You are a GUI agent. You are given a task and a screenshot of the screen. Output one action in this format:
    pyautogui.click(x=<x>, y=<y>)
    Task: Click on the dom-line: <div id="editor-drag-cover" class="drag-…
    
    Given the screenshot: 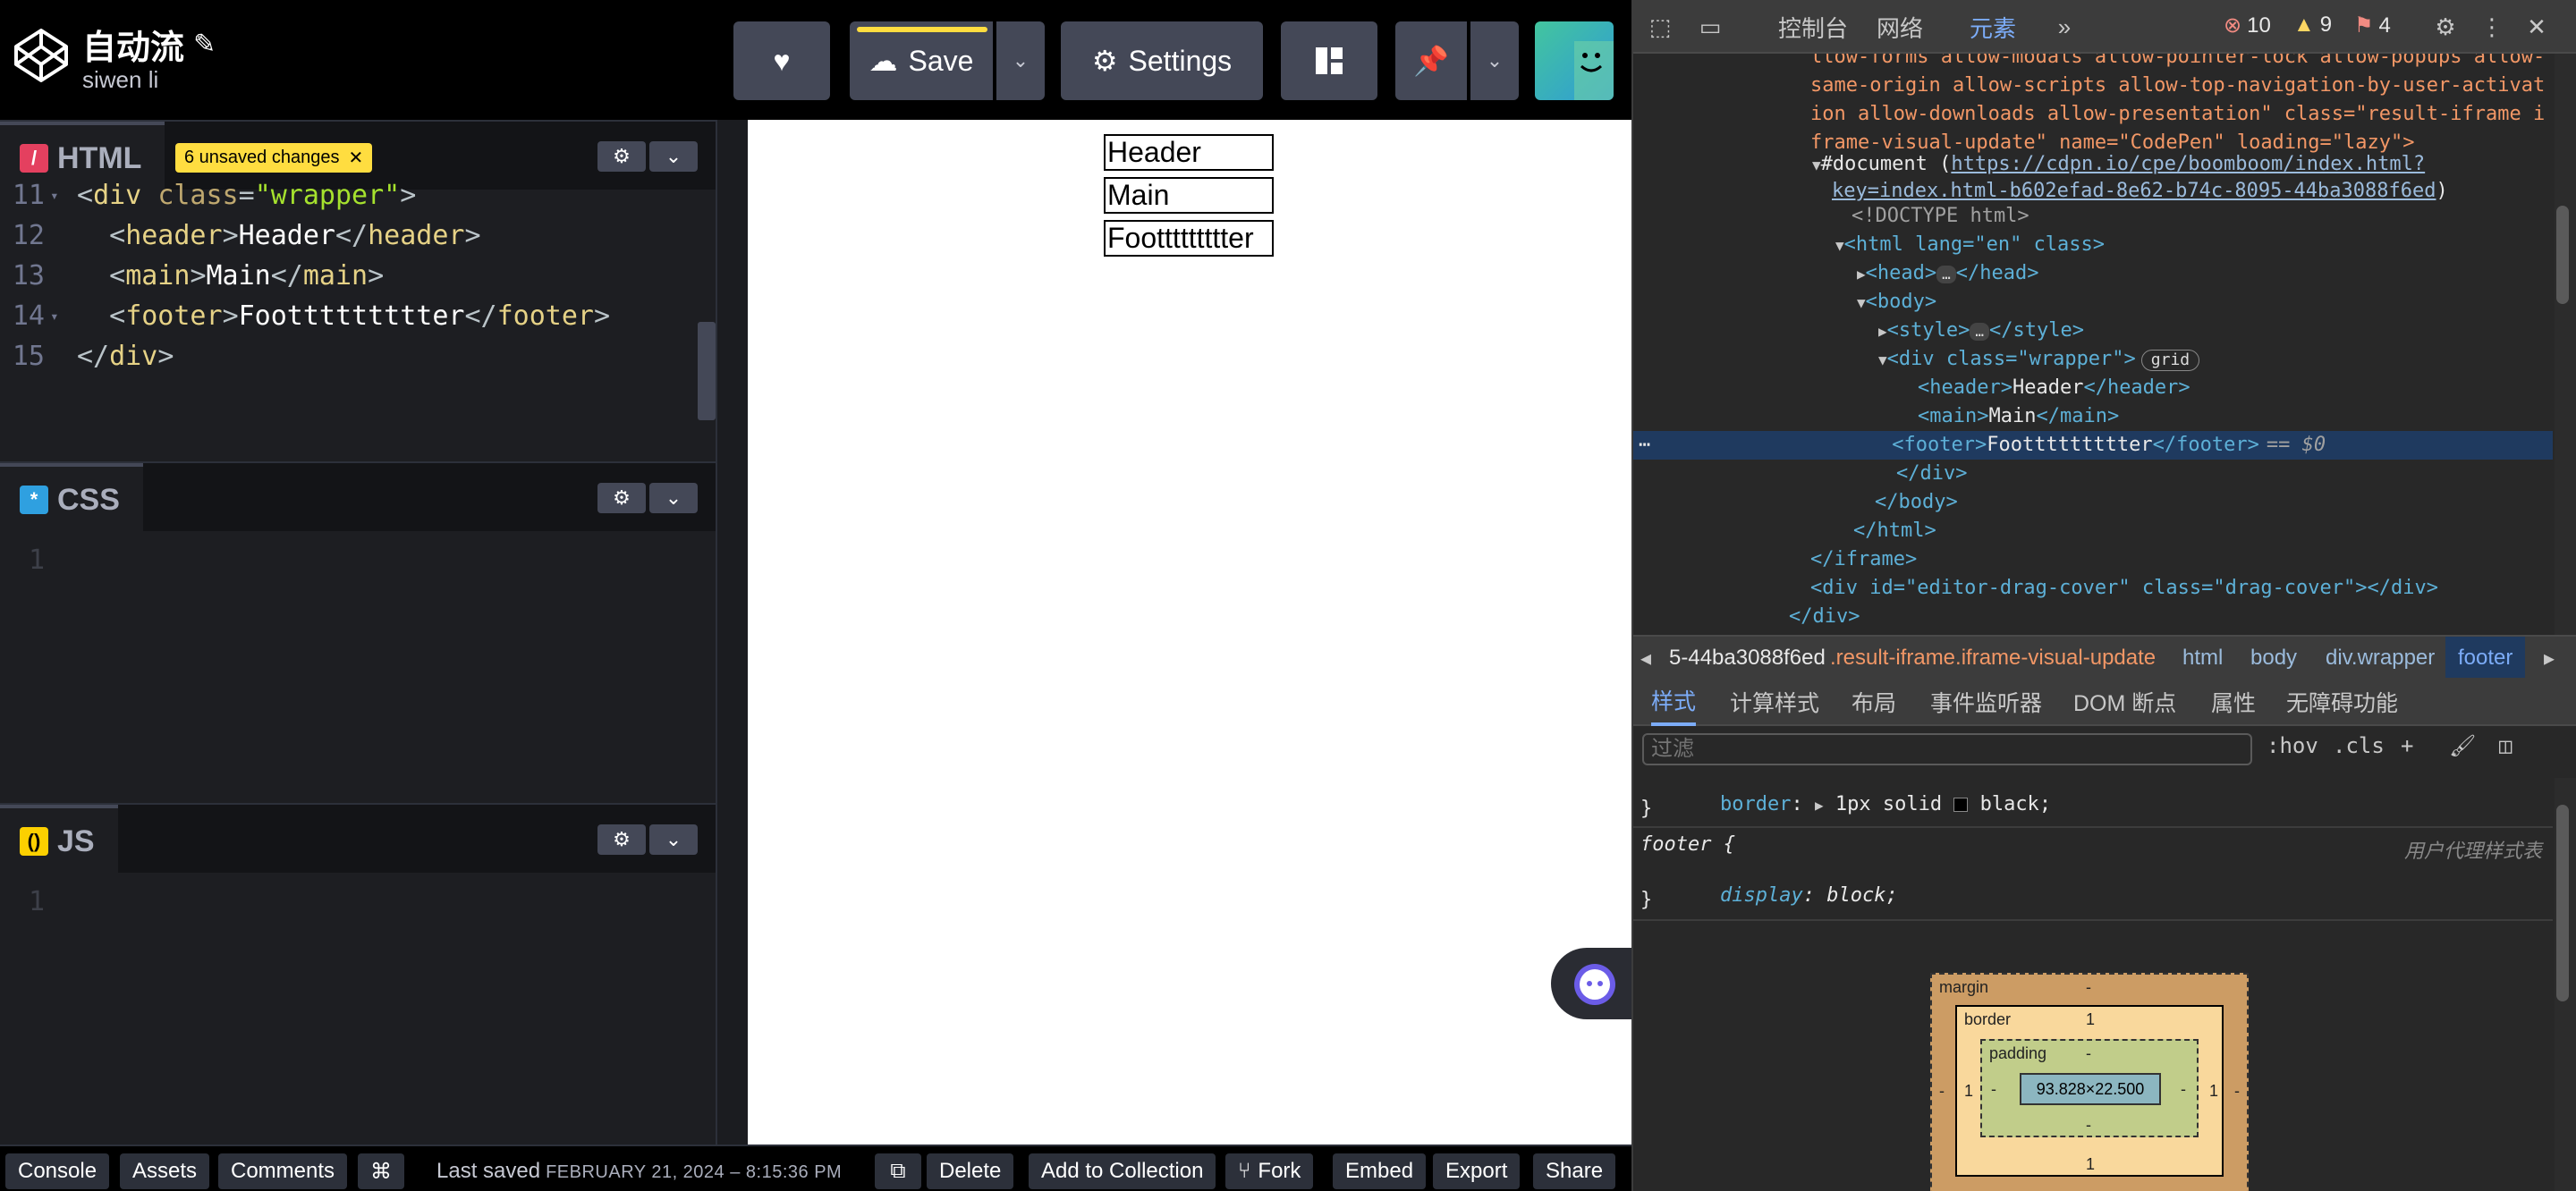 What is the action you would take?
    pyautogui.click(x=2124, y=588)
    